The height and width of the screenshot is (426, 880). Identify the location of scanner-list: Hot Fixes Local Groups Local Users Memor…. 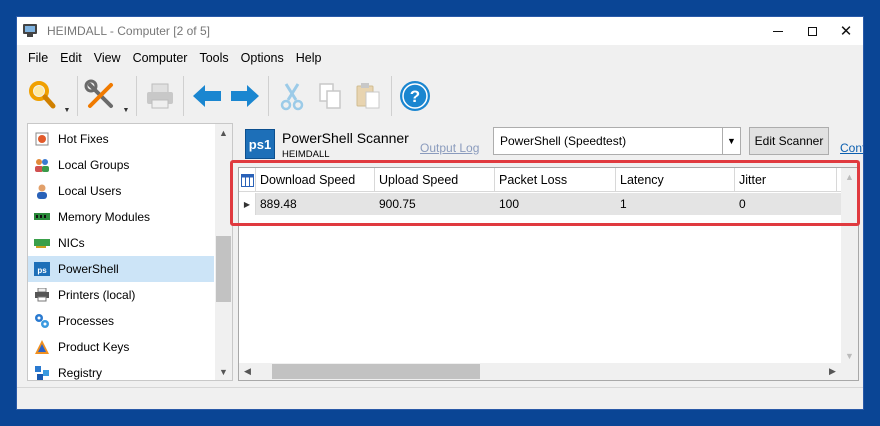
(130, 252).